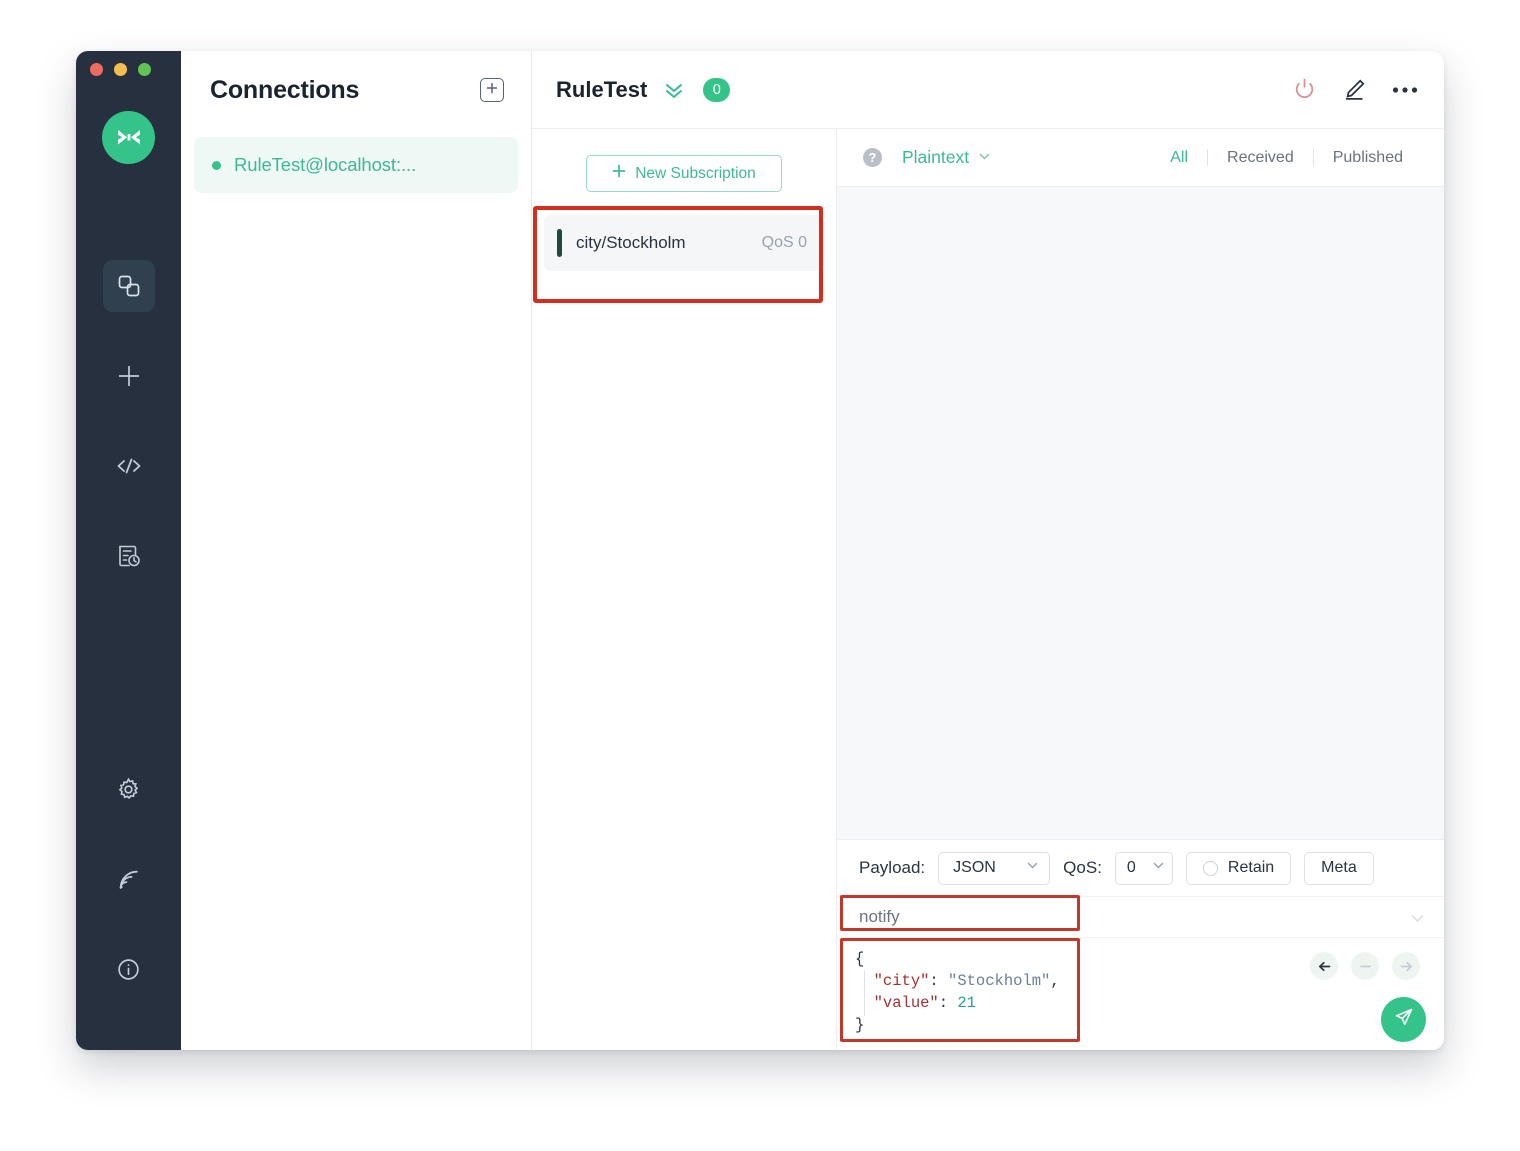  I want to click on ellipsis-icon, so click(1405, 90).